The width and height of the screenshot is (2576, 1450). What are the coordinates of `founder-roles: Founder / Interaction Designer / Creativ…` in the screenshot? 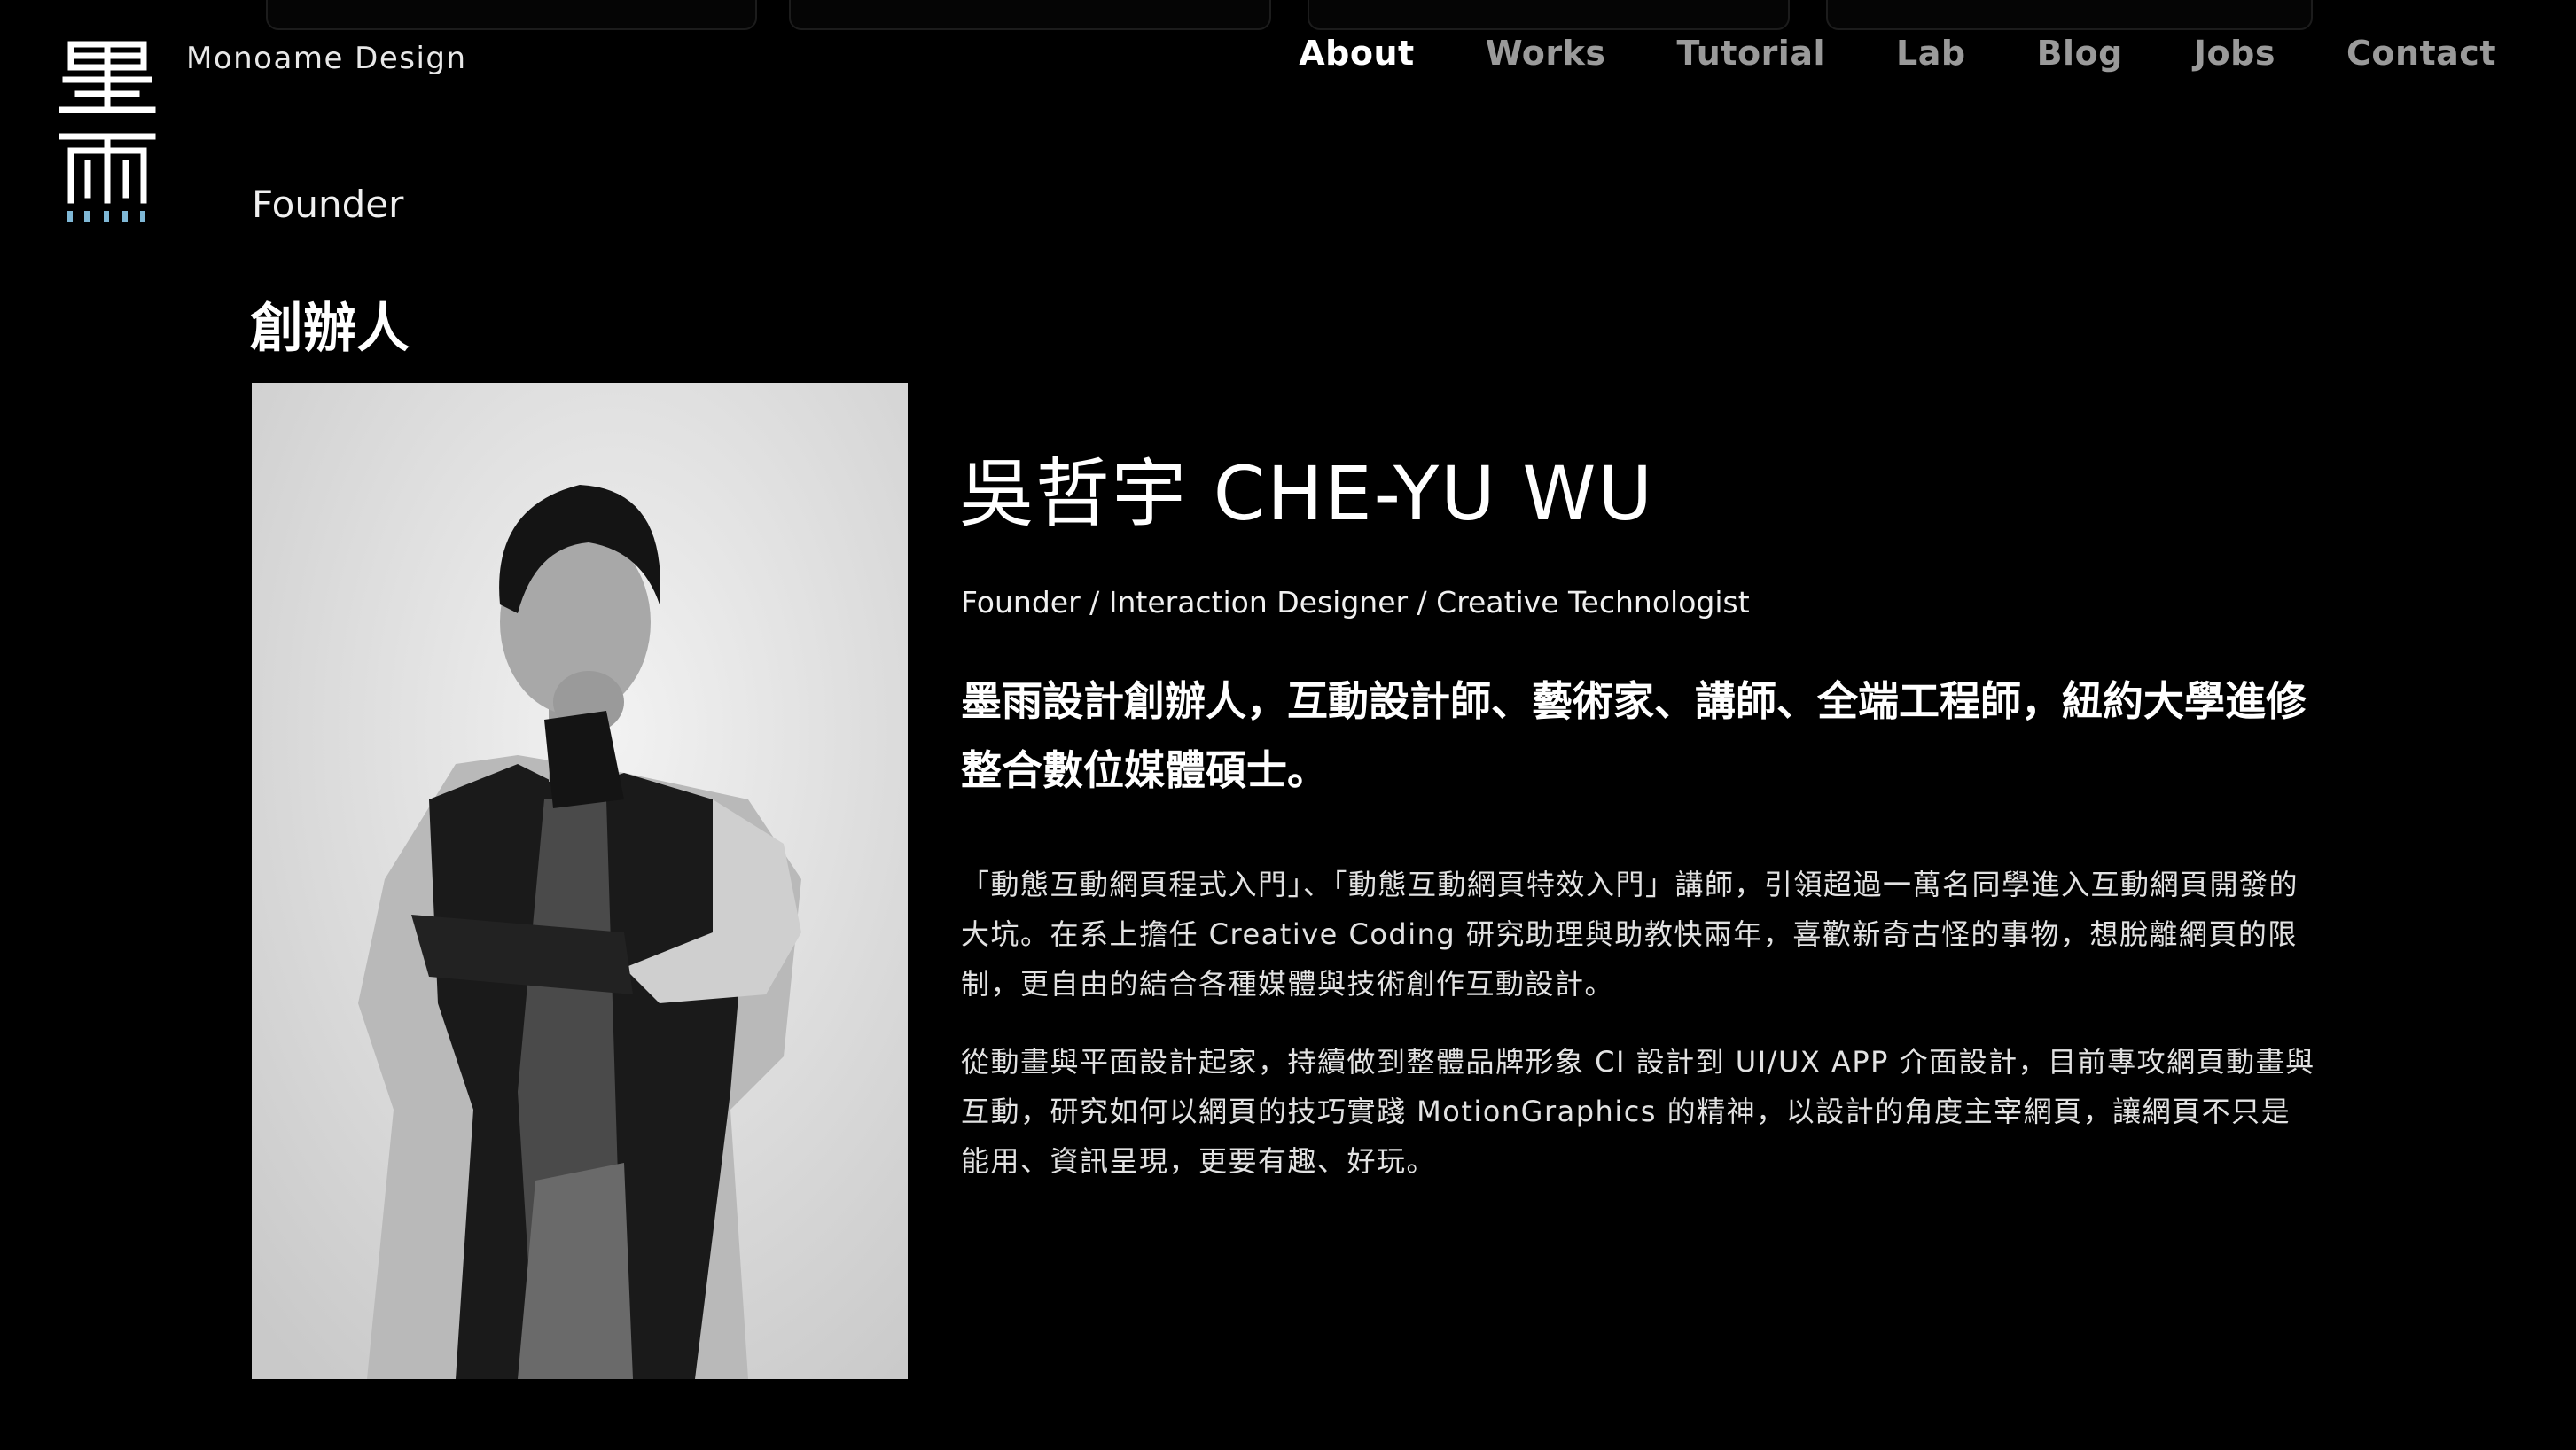 It's located at (1355, 602).